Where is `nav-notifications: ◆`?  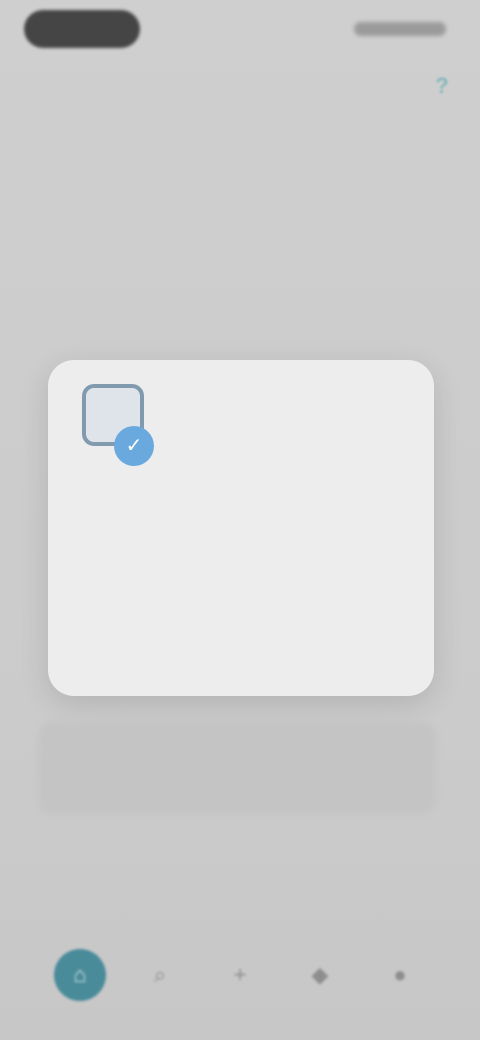
nav-notifications: ◆ is located at coordinates (320, 975).